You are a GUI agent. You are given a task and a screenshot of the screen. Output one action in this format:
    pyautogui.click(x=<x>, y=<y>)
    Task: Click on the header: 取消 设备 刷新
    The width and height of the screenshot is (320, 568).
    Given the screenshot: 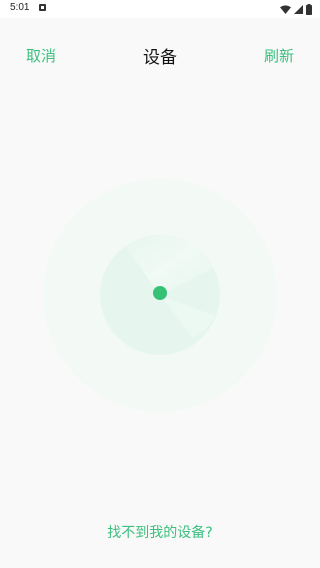 What is the action you would take?
    pyautogui.click(x=160, y=53)
    